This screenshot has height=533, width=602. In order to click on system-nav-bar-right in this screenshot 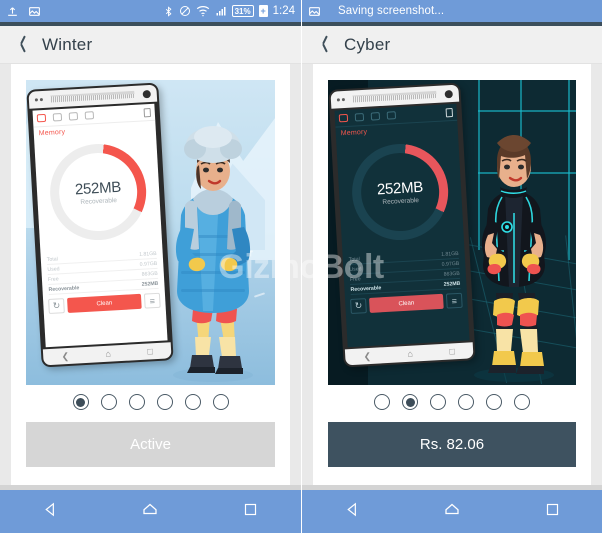, I will do `click(452, 509)`.